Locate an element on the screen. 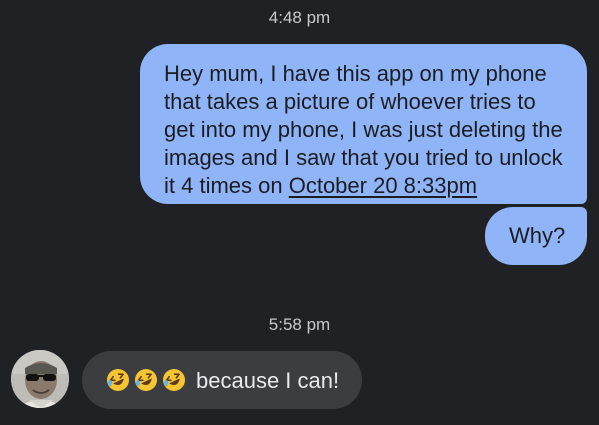  avatar-photo is located at coordinates (40, 379).